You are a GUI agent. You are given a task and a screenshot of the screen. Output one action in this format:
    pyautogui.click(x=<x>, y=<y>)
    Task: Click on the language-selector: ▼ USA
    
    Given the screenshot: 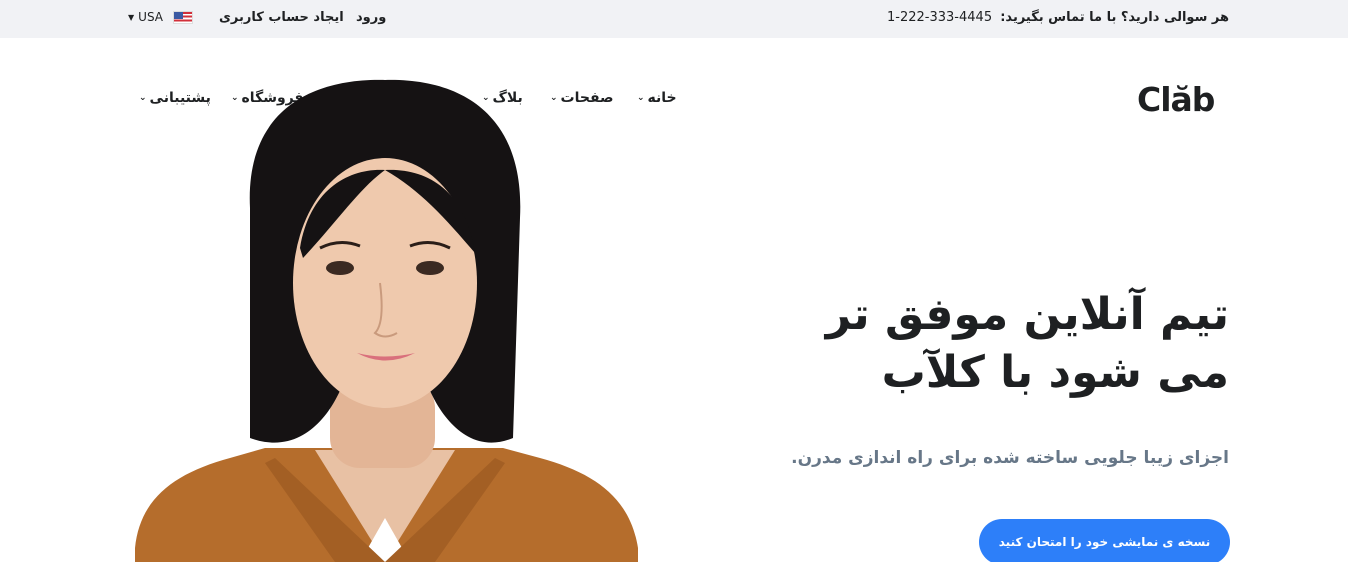 What is the action you would take?
    pyautogui.click(x=160, y=17)
    